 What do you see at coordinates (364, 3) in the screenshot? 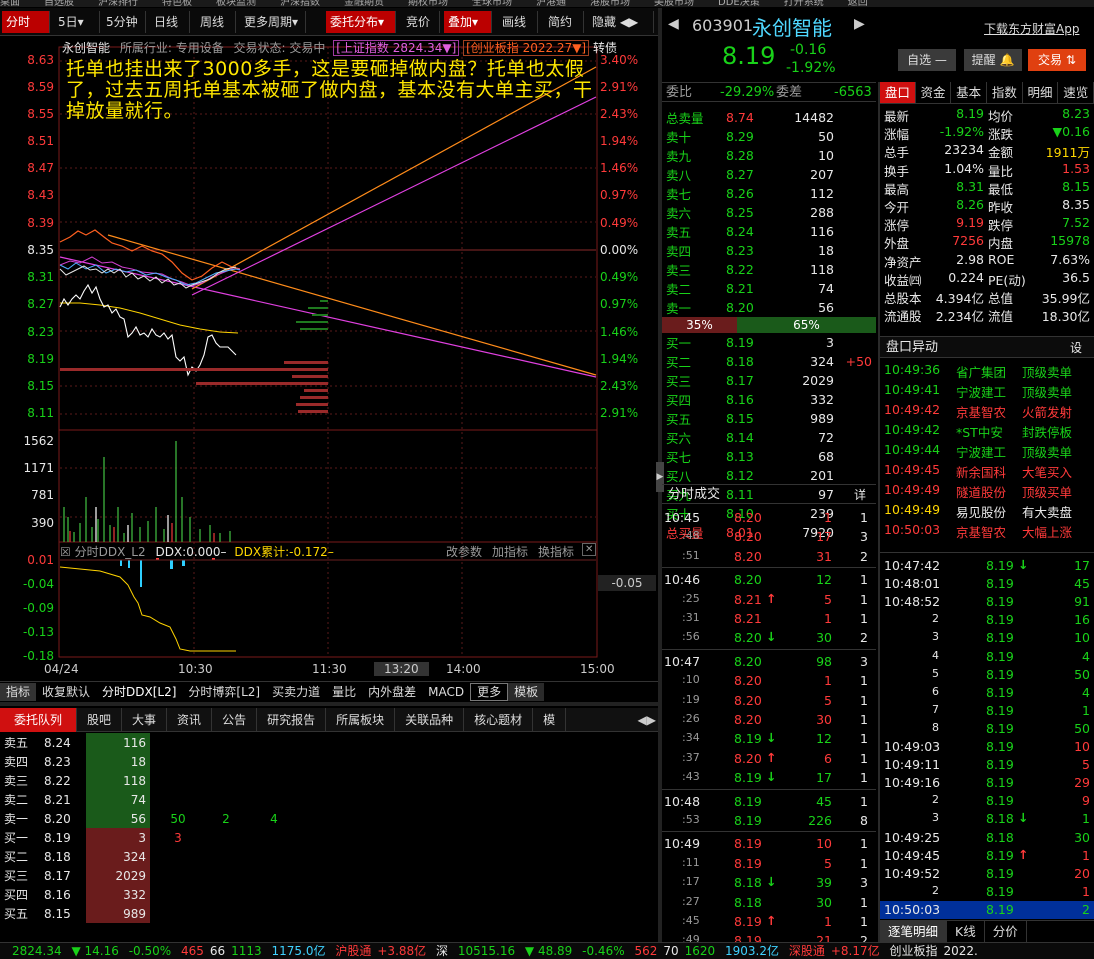
I see `top-menu-item: 金融期货` at bounding box center [364, 3].